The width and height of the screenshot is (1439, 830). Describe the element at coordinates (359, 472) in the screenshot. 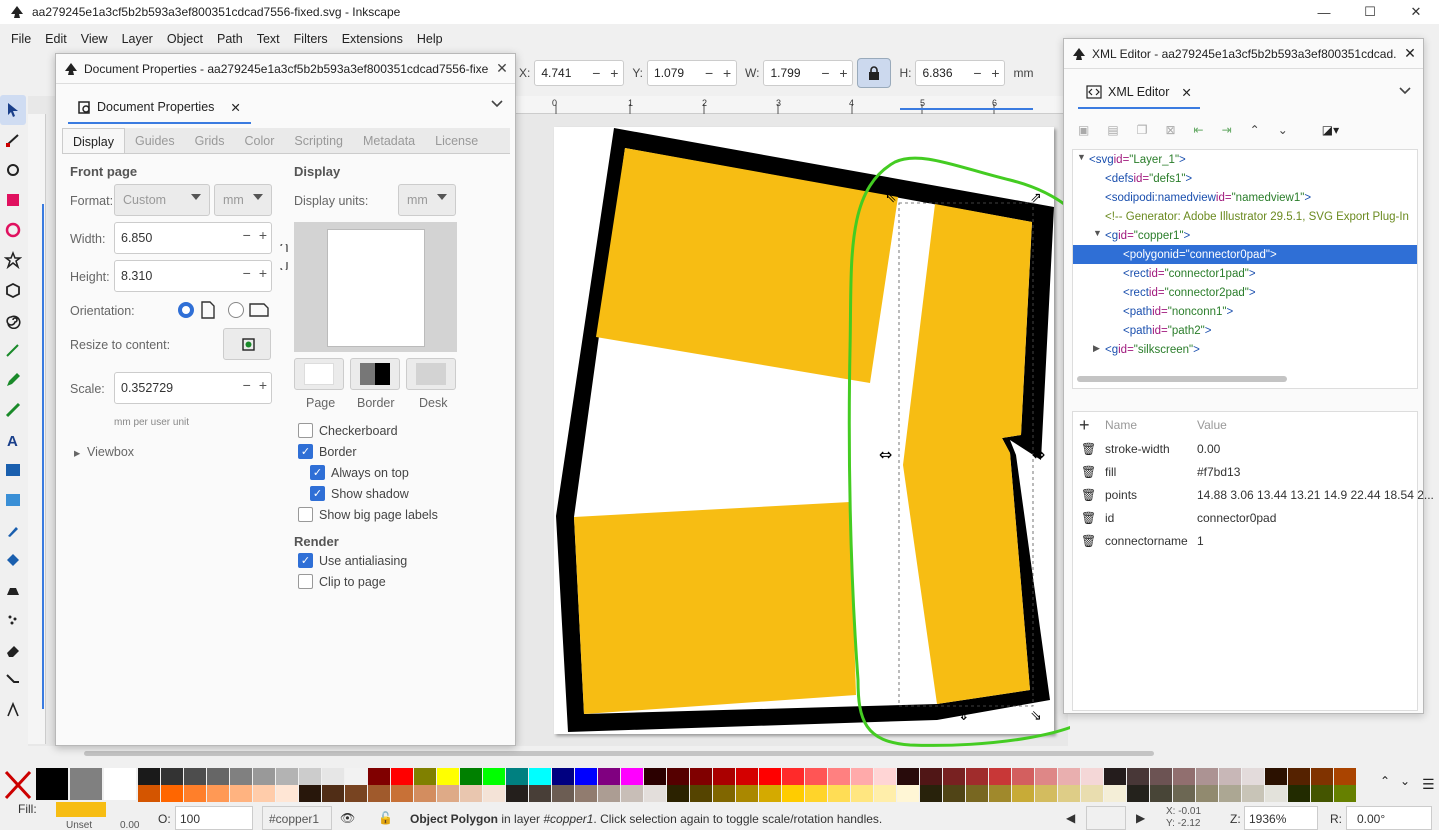

I see `always-on-top-checkbox: ✓ Always on top` at that location.